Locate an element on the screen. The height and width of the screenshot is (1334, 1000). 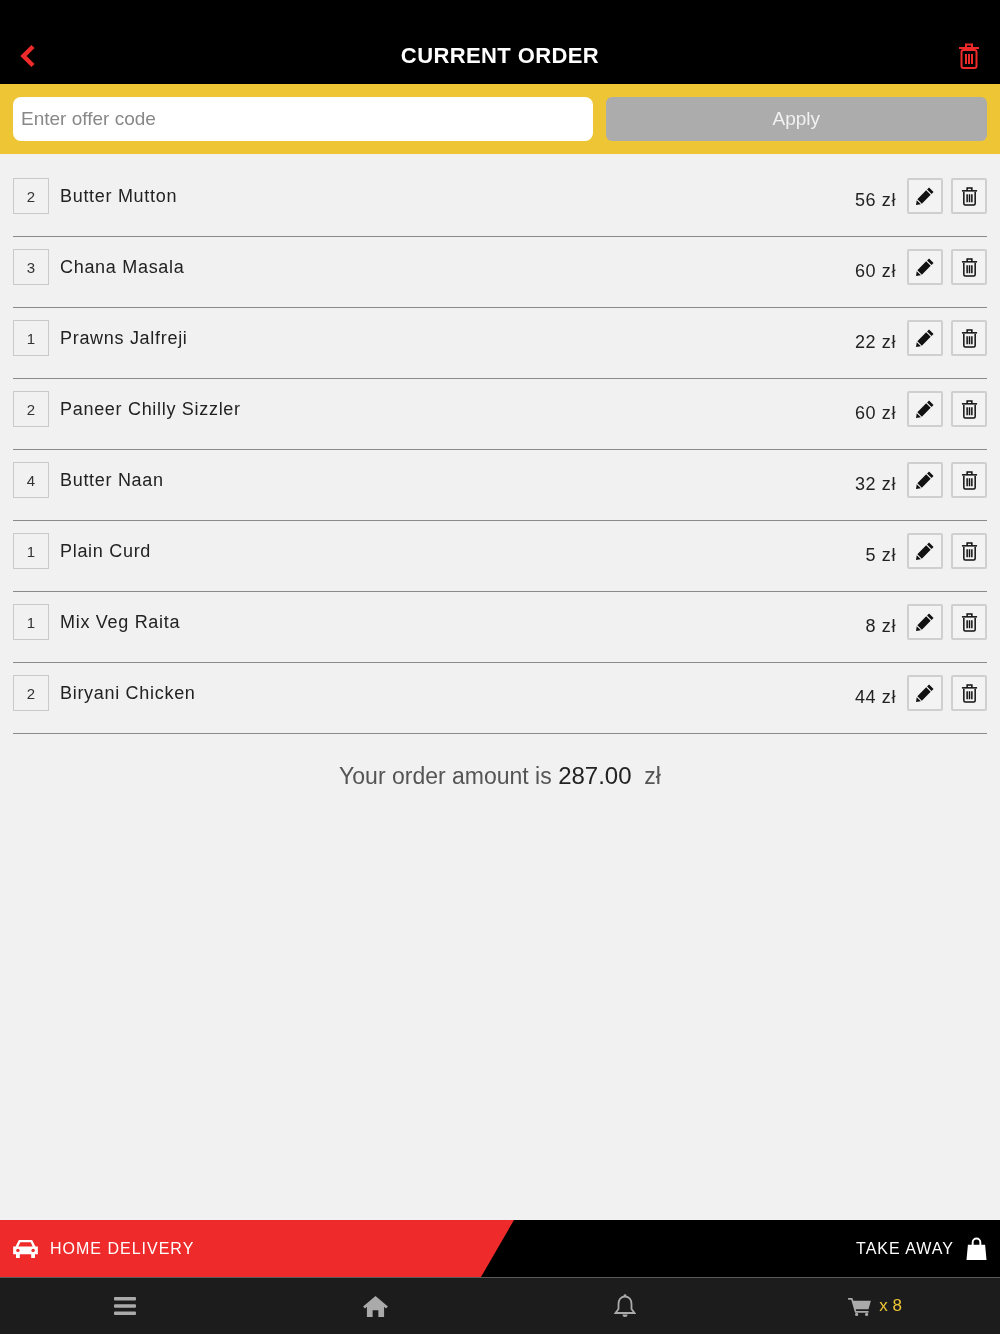
item-name: Butter Mutton is located at coordinates (119, 196).